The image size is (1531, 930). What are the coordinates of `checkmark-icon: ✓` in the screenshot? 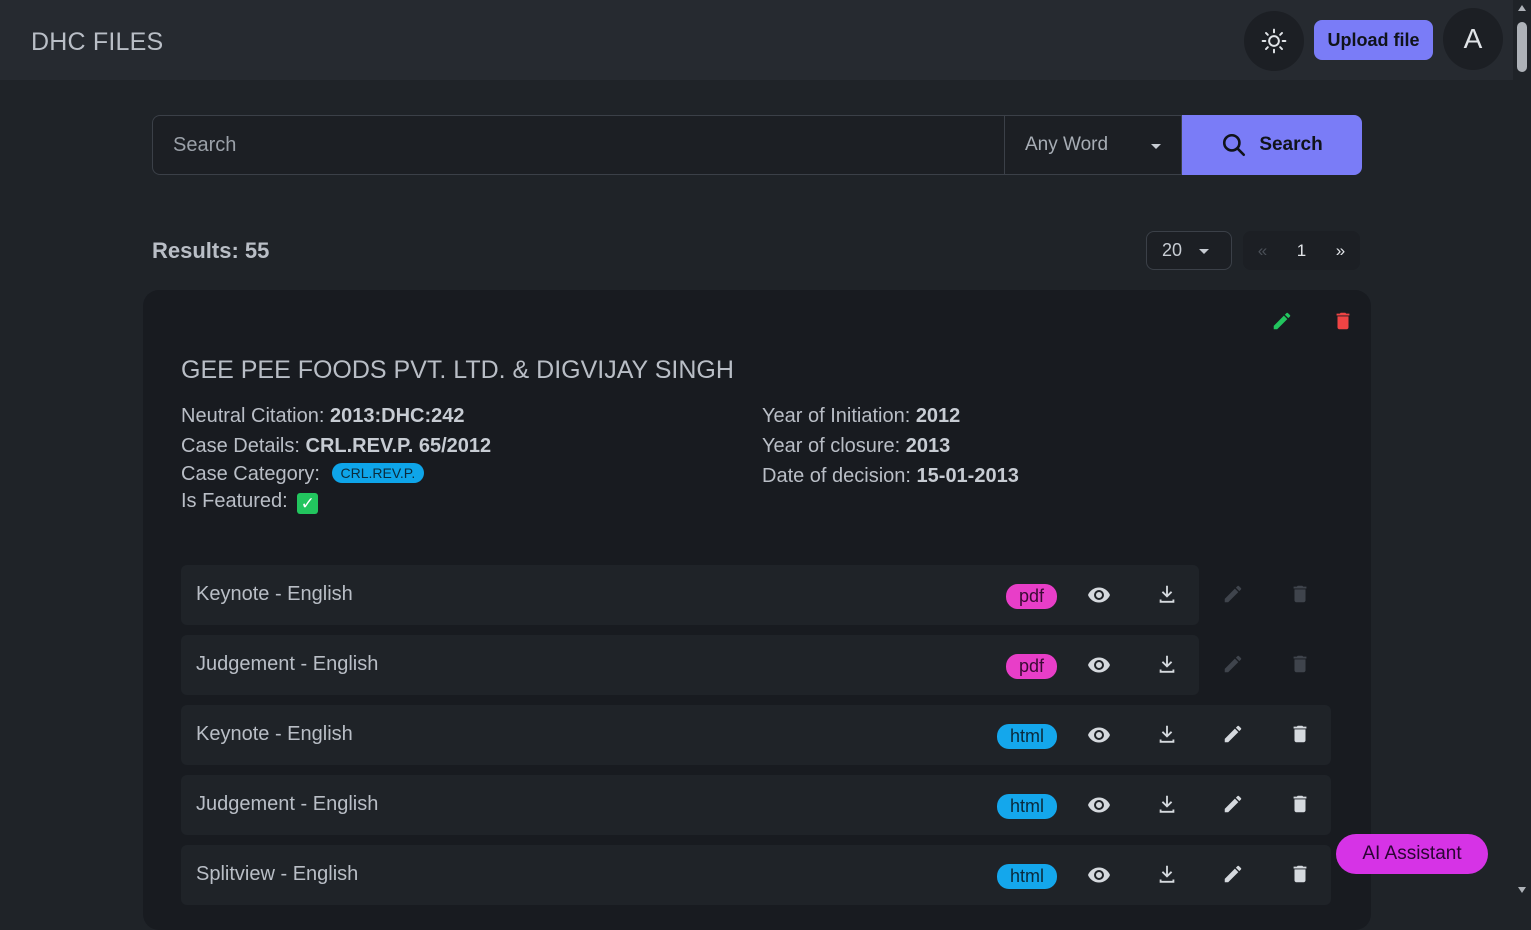 It's located at (308, 503).